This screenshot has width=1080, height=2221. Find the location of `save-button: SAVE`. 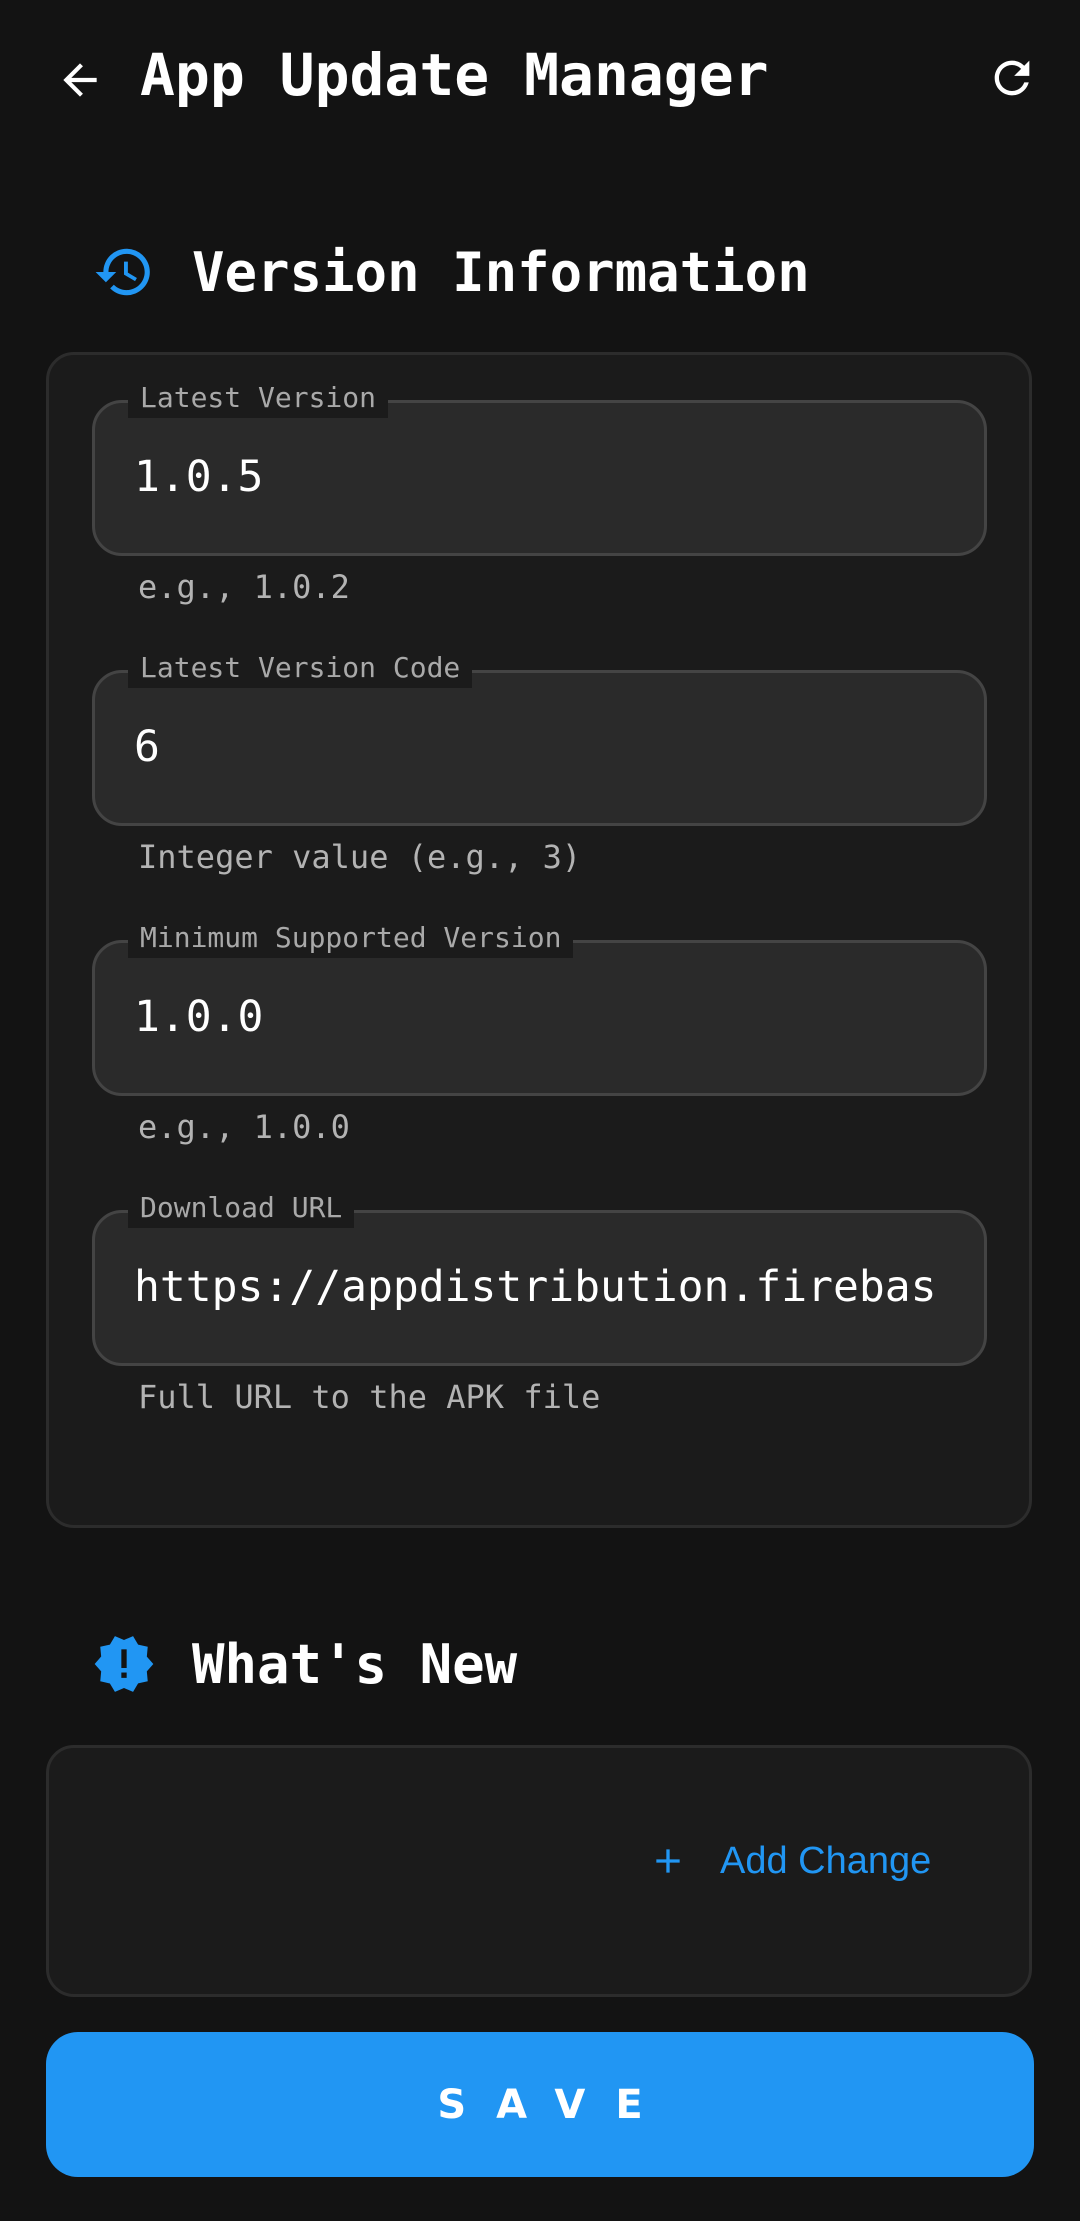

save-button: SAVE is located at coordinates (540, 2104).